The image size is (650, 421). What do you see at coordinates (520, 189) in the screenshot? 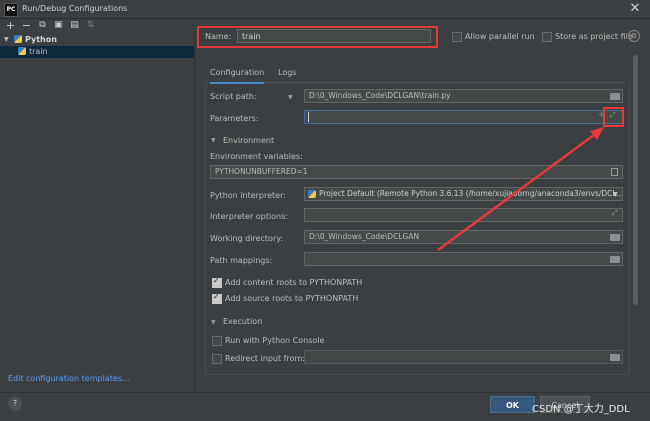
I see `annotation-arrow` at bounding box center [520, 189].